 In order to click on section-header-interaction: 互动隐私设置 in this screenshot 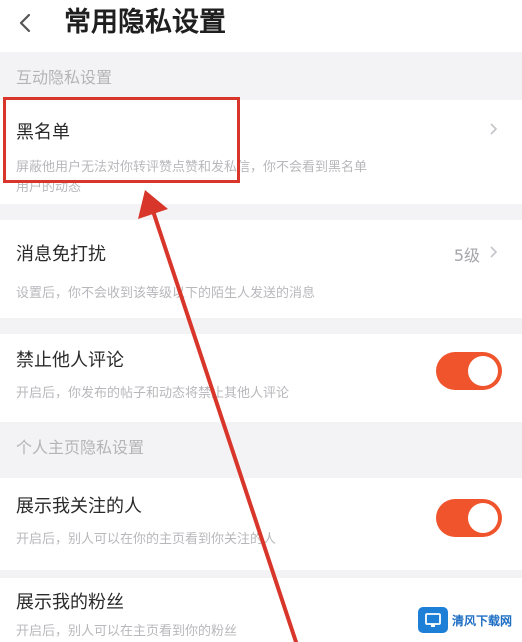, I will do `click(261, 76)`.